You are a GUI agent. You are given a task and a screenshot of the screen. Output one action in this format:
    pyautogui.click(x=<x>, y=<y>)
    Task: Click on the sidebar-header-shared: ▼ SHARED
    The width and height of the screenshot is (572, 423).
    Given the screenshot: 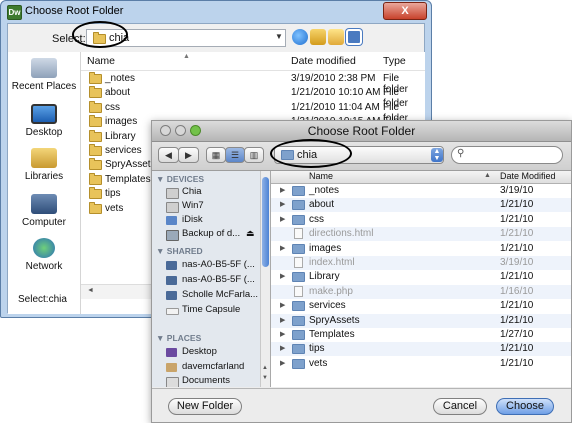 What is the action you would take?
    pyautogui.click(x=179, y=251)
    